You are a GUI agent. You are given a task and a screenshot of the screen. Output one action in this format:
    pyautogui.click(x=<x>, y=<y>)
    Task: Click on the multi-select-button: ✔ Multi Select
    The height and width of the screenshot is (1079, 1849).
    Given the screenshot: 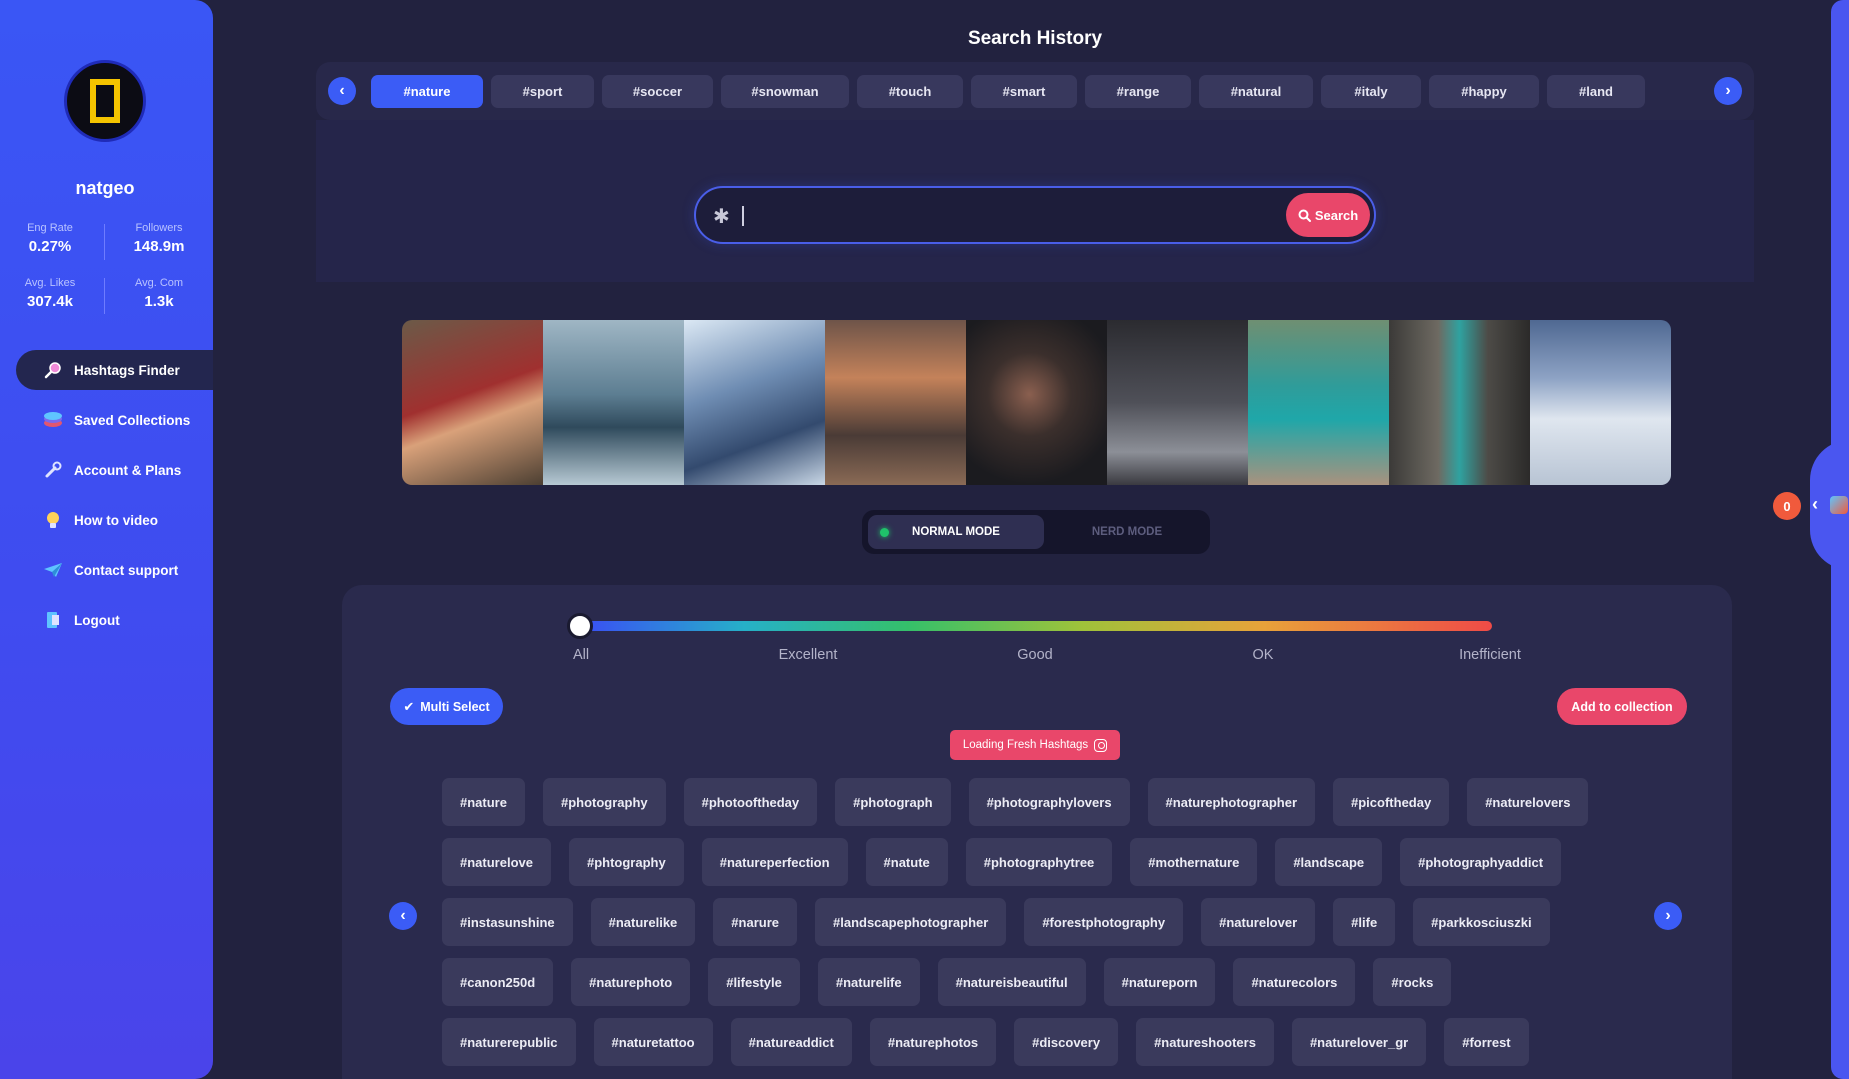 What is the action you would take?
    pyautogui.click(x=446, y=706)
    